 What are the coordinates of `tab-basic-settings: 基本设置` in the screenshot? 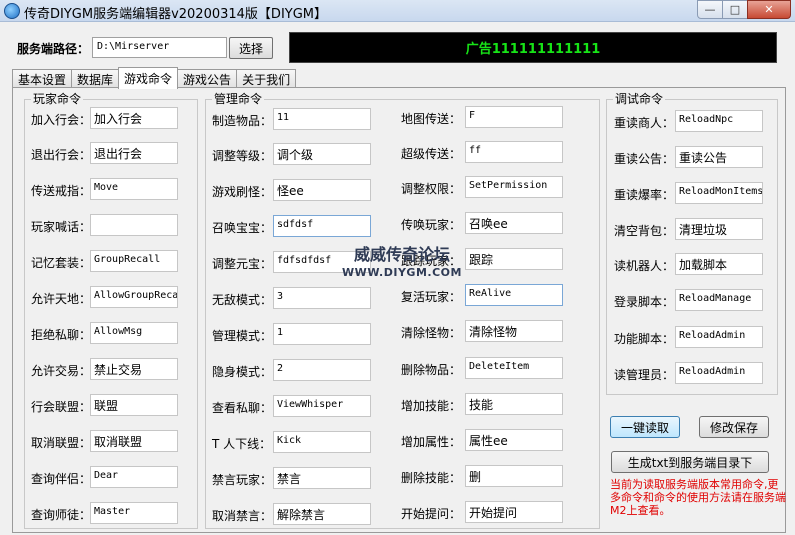 It's located at (42, 78).